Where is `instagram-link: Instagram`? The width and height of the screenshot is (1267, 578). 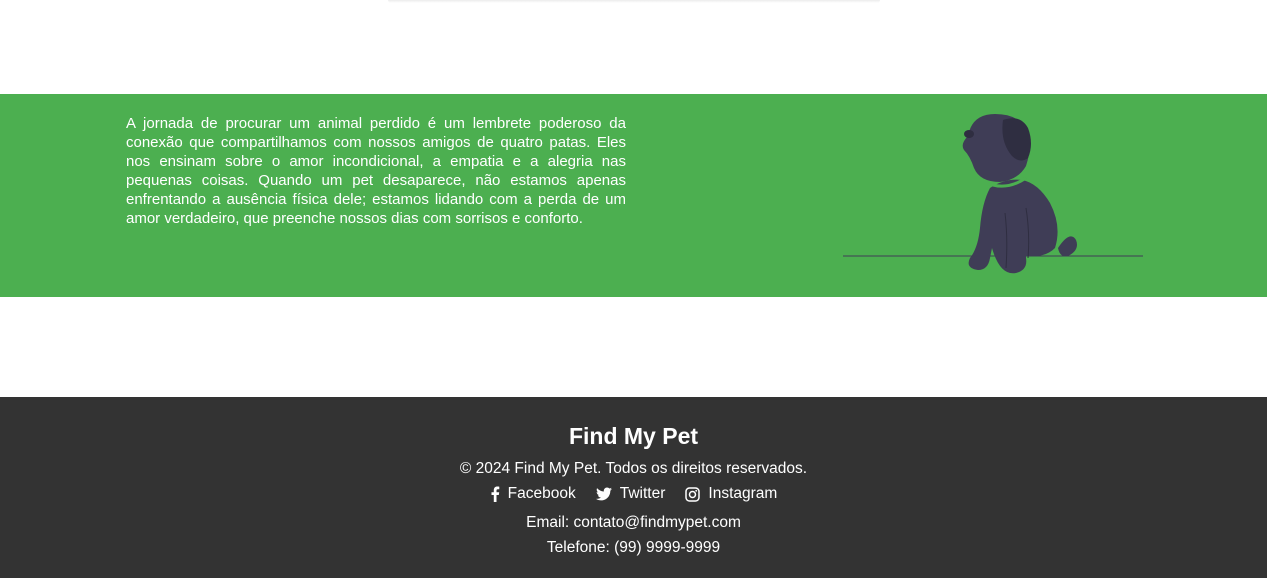
instagram-link: Instagram is located at coordinates (731, 494).